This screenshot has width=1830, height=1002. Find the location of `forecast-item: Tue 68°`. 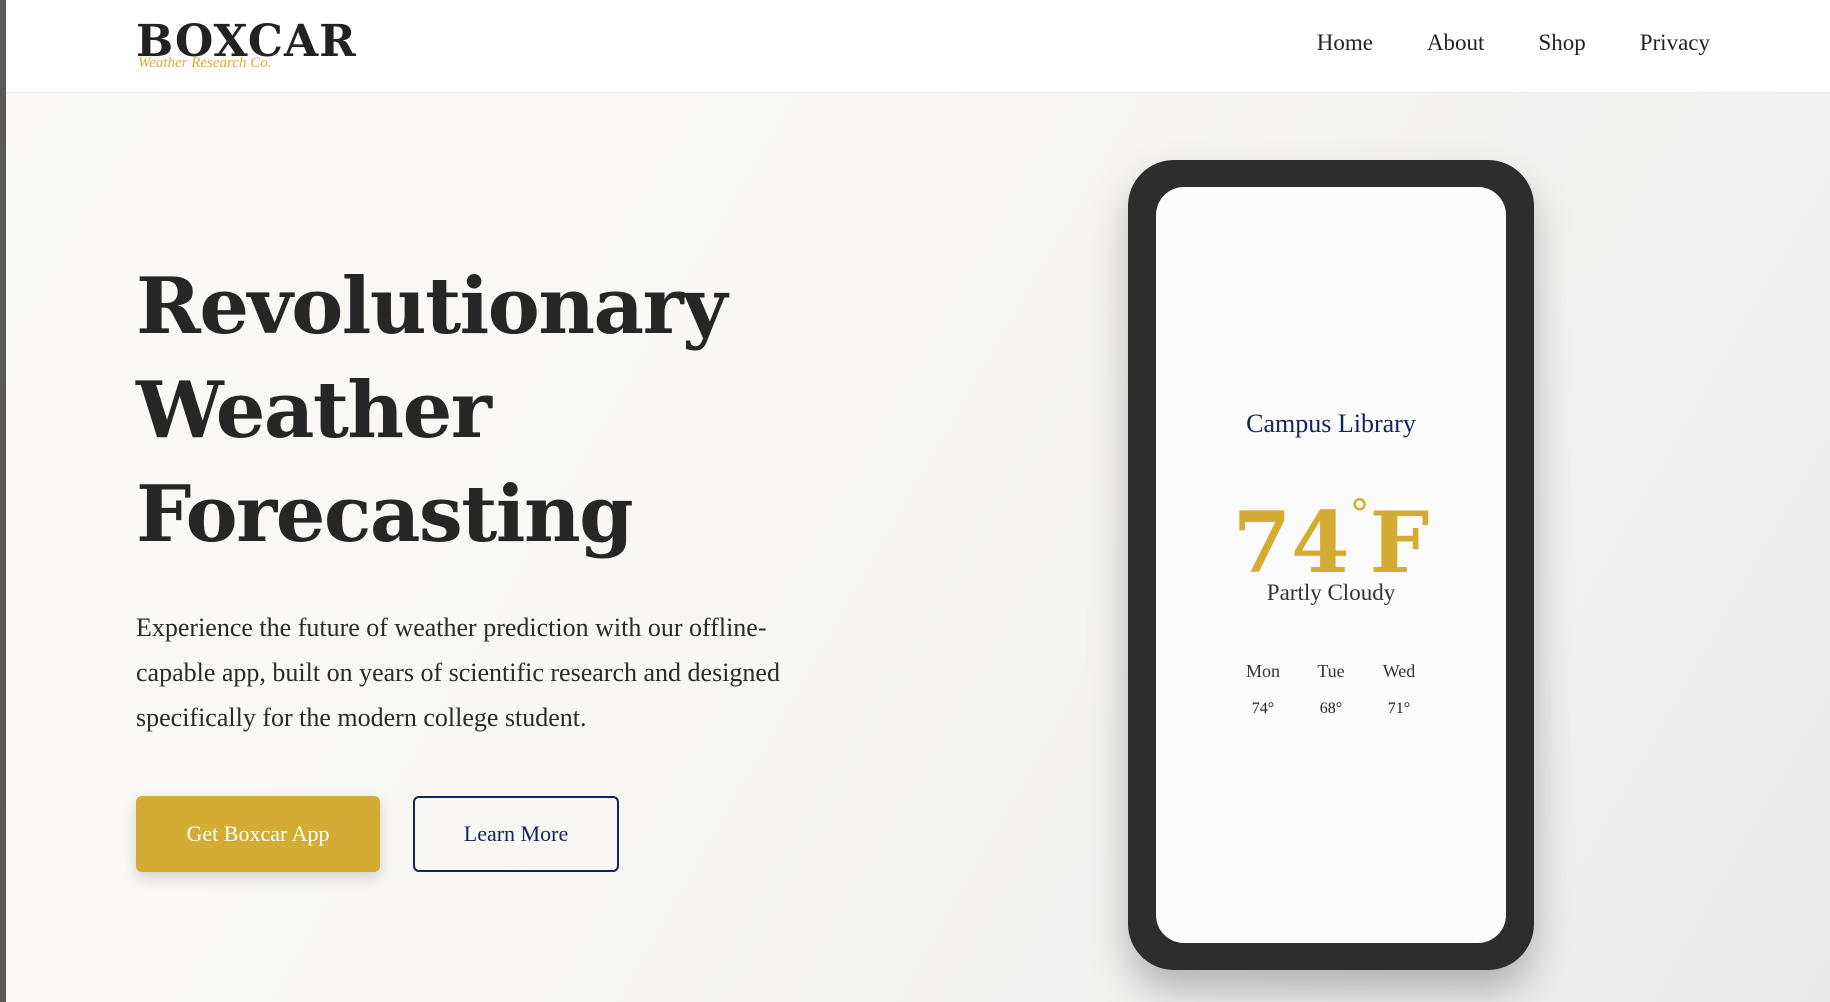

forecast-item: Tue 68° is located at coordinates (1331, 689).